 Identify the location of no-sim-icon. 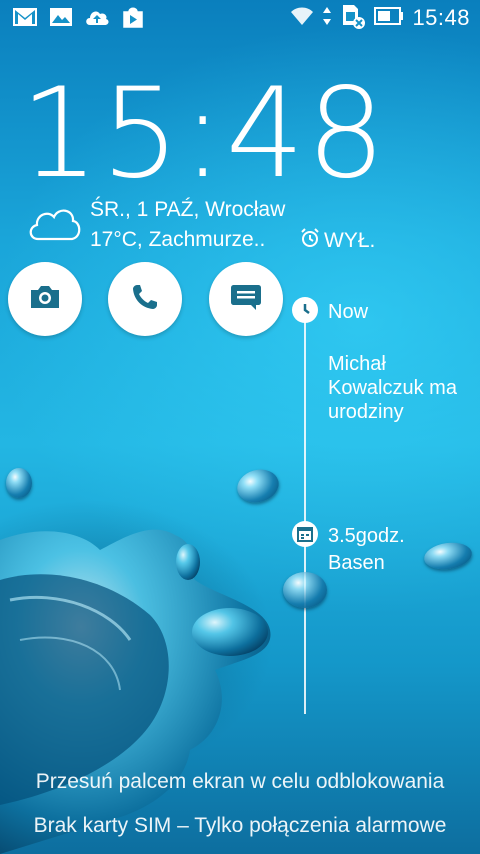
(353, 18).